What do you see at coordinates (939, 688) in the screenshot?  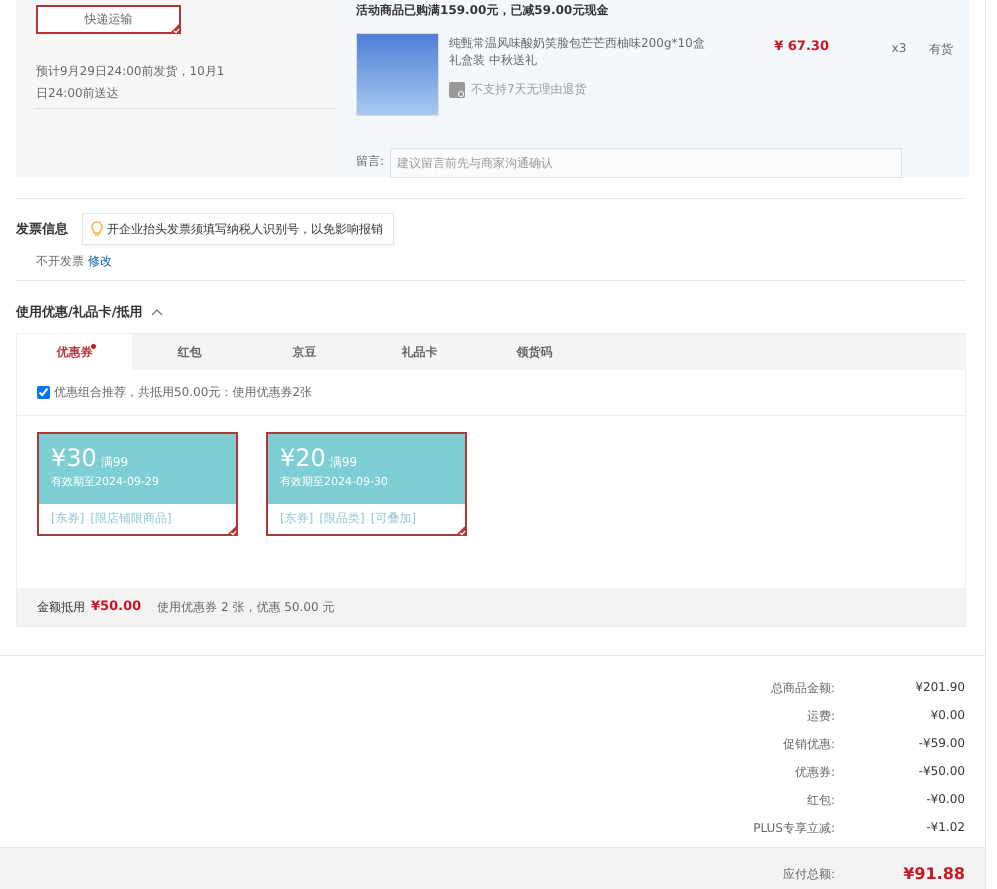 I see `total-value: ¥201.90` at bounding box center [939, 688].